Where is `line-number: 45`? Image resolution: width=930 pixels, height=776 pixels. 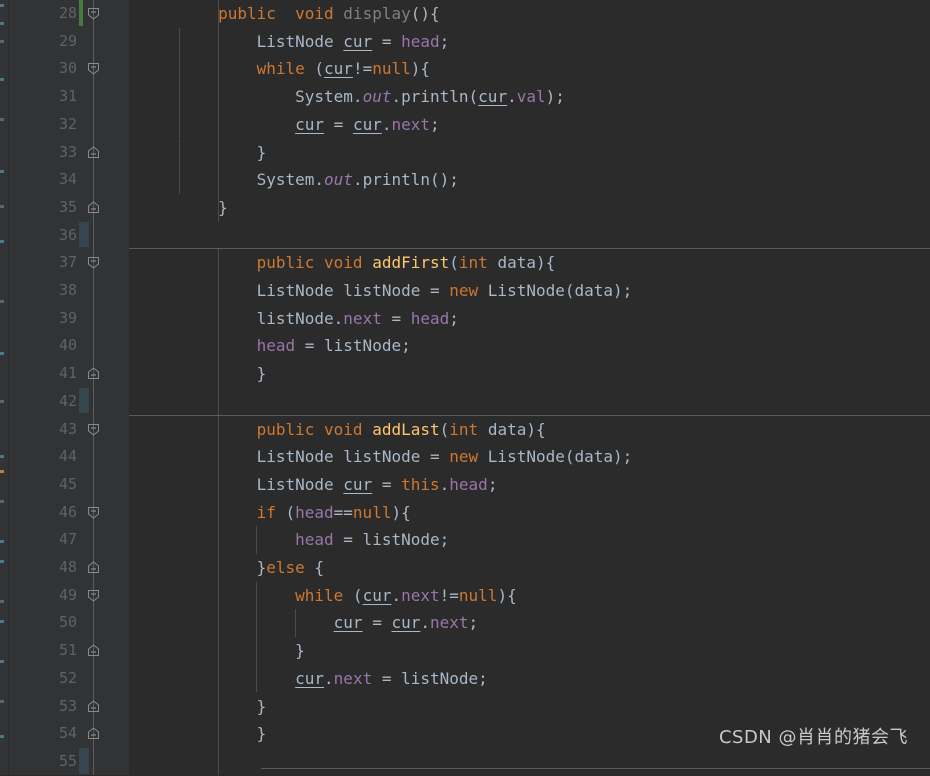 line-number: 45 is located at coordinates (55, 485).